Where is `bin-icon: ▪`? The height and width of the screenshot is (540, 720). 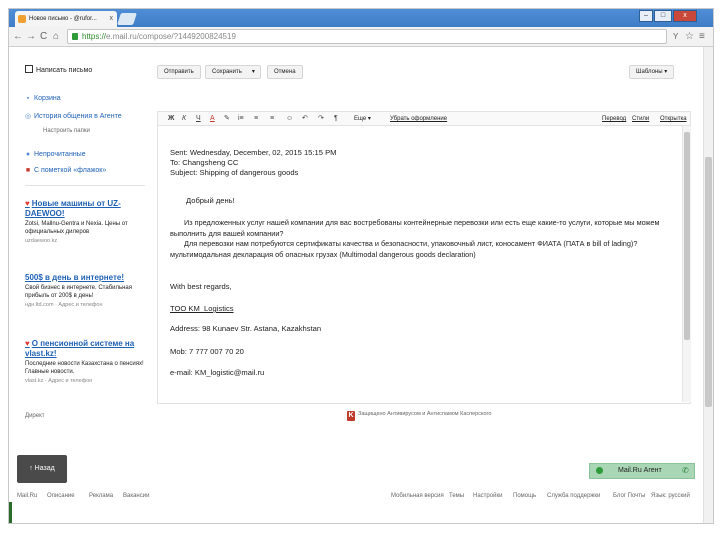
bin-icon: ▪ is located at coordinates (28, 98).